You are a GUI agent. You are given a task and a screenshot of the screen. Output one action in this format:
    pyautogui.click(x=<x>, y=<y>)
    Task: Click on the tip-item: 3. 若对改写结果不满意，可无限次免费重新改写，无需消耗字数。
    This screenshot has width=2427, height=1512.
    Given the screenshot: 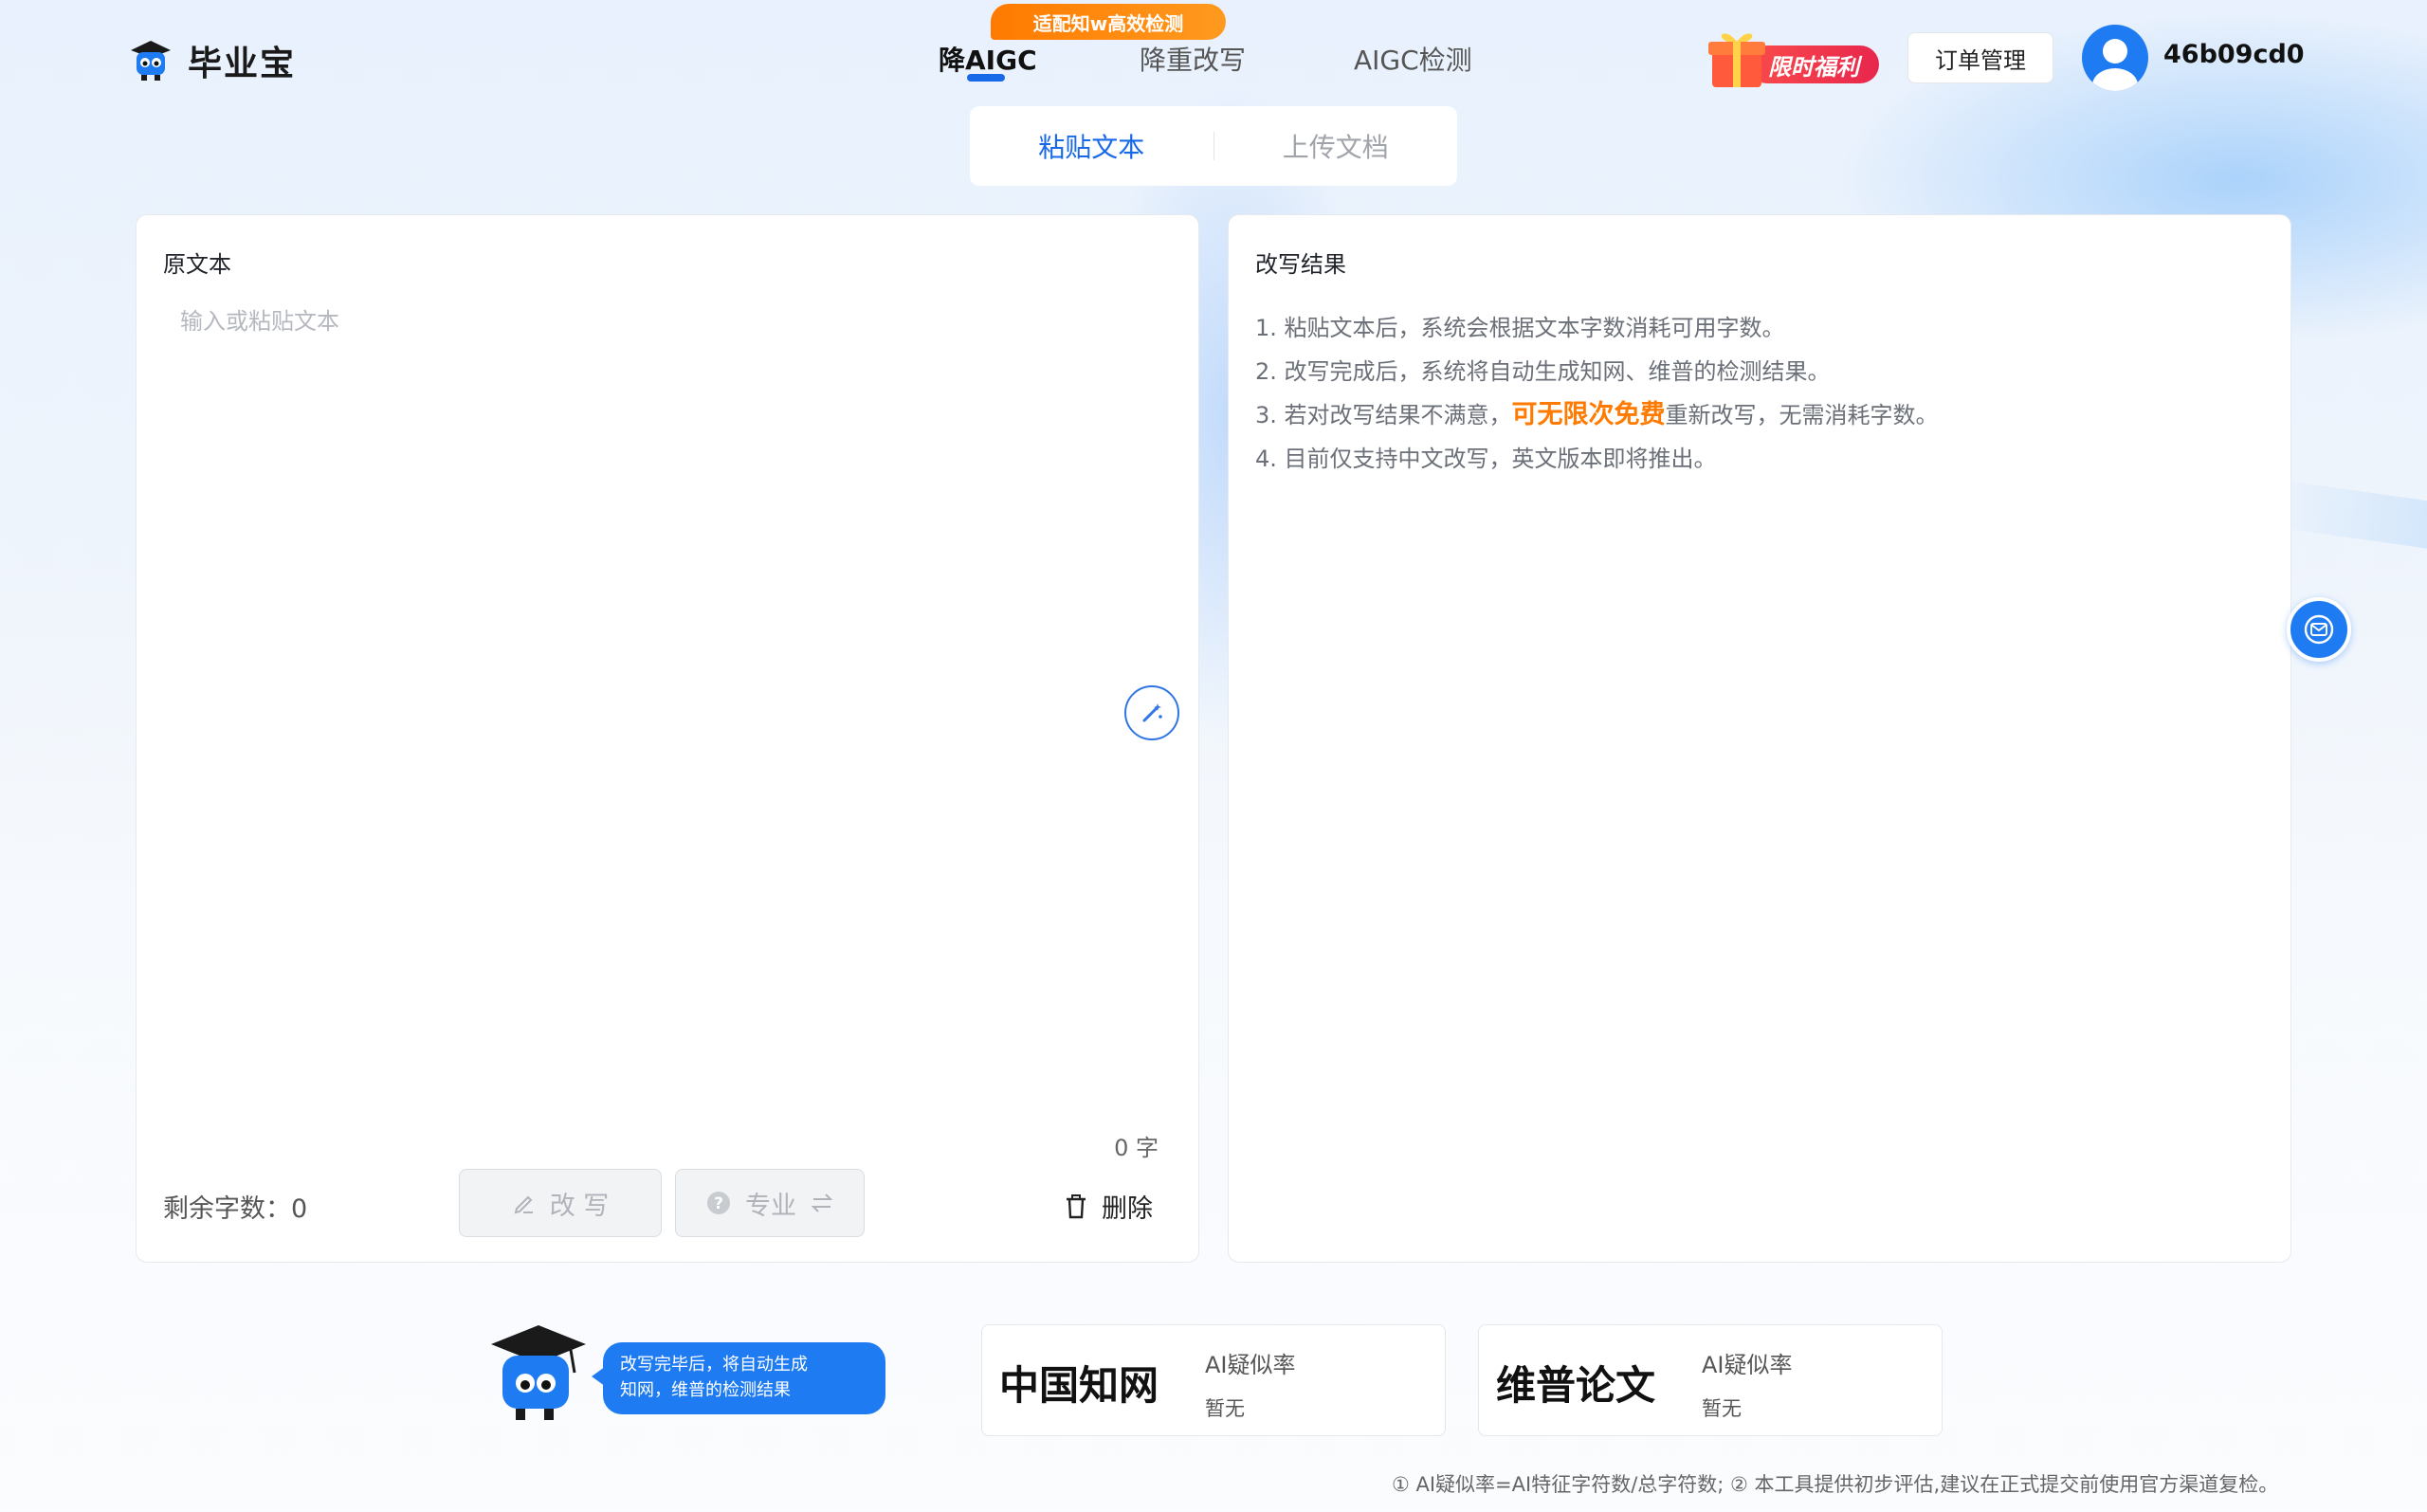 What is the action you would take?
    pyautogui.click(x=1597, y=415)
    